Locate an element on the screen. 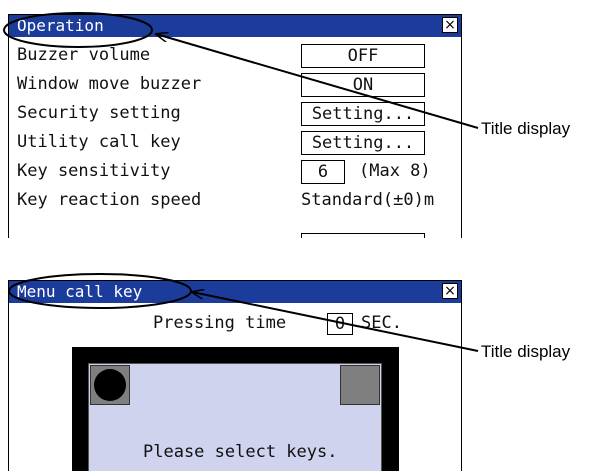 This screenshot has width=598, height=471. callout-arrow-top is located at coordinates (317, 81).